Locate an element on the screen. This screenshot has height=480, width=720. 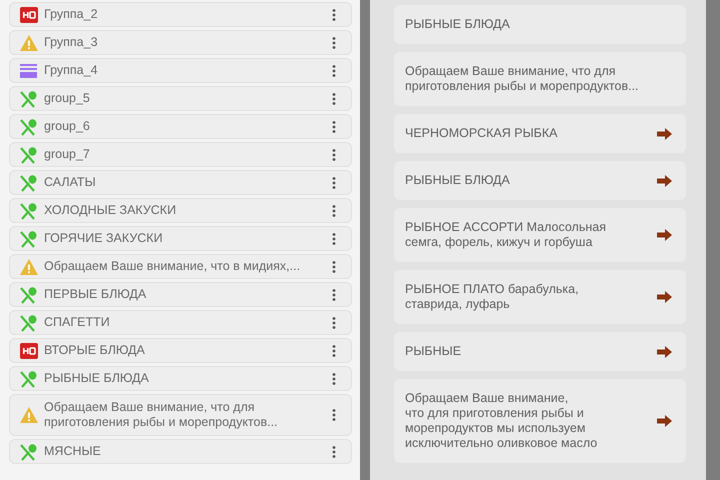
group-label: Группа_2 is located at coordinates (71, 14).